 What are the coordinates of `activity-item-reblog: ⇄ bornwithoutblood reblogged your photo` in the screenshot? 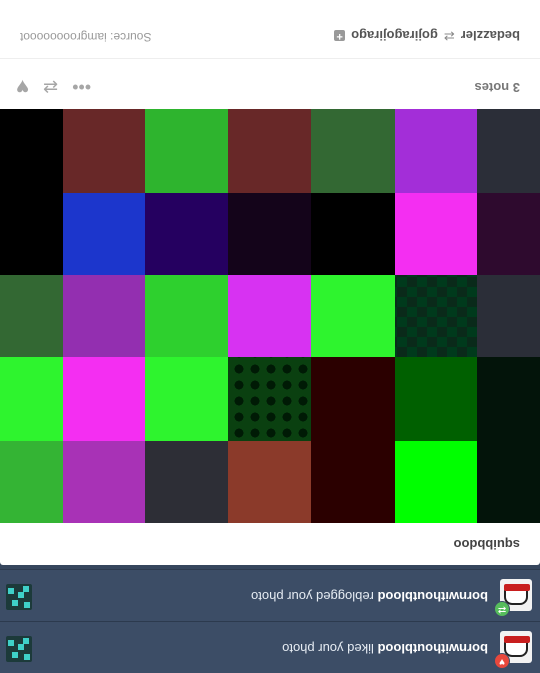 It's located at (270, 595).